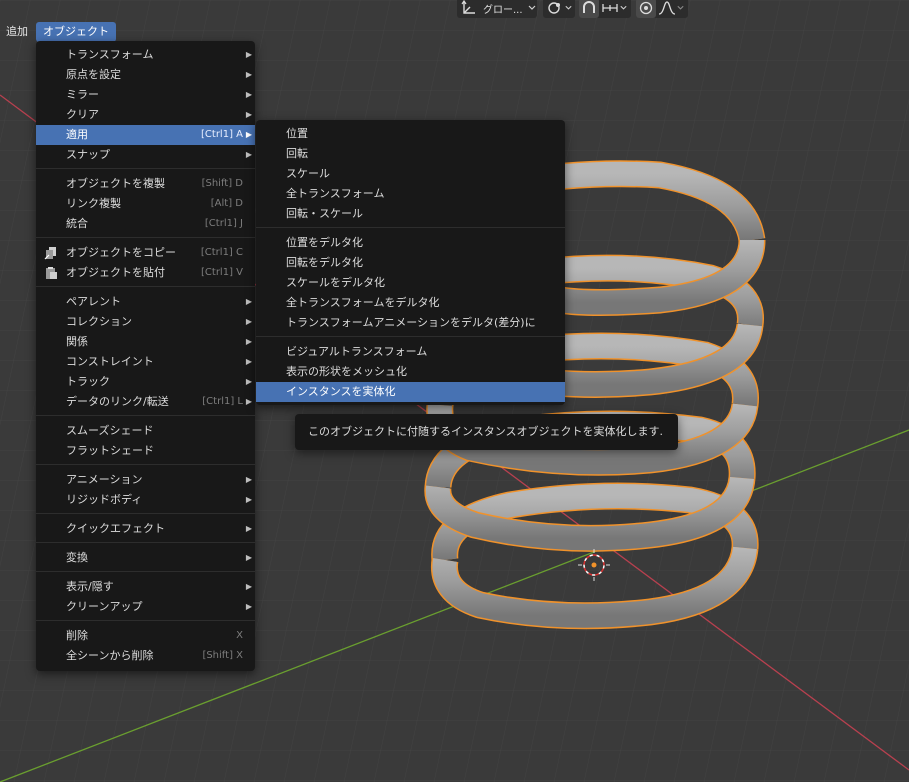 The width and height of the screenshot is (909, 782). Describe the element at coordinates (145, 55) in the screenshot. I see `object-menu-item: トランスフォーム ▶` at that location.